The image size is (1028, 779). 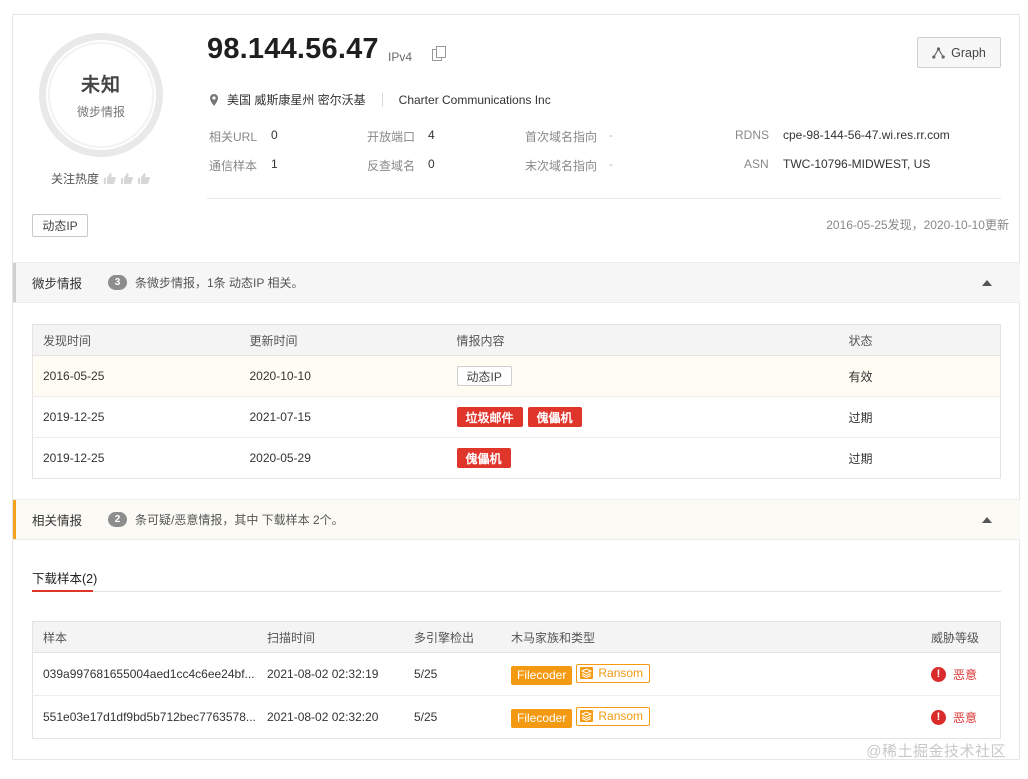 What do you see at coordinates (643, 458) in the screenshot?
I see `intel-content: 傀儡机` at bounding box center [643, 458].